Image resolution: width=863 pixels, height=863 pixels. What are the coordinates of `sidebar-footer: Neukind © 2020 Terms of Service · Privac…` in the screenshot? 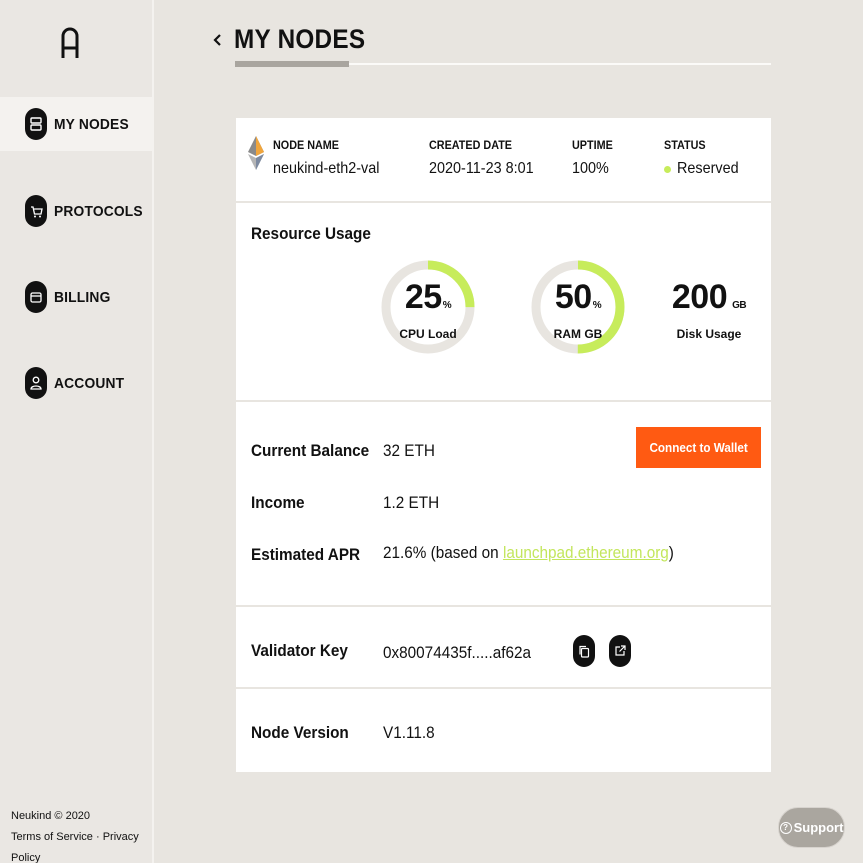 It's located at (81, 834).